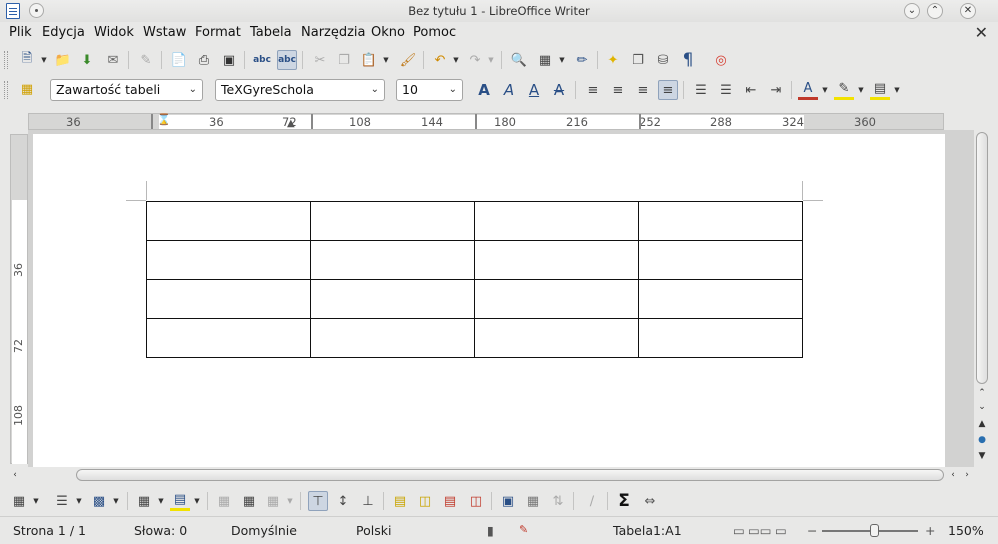 The height and width of the screenshot is (544, 998). I want to click on redo-icon: ↷, so click(475, 60).